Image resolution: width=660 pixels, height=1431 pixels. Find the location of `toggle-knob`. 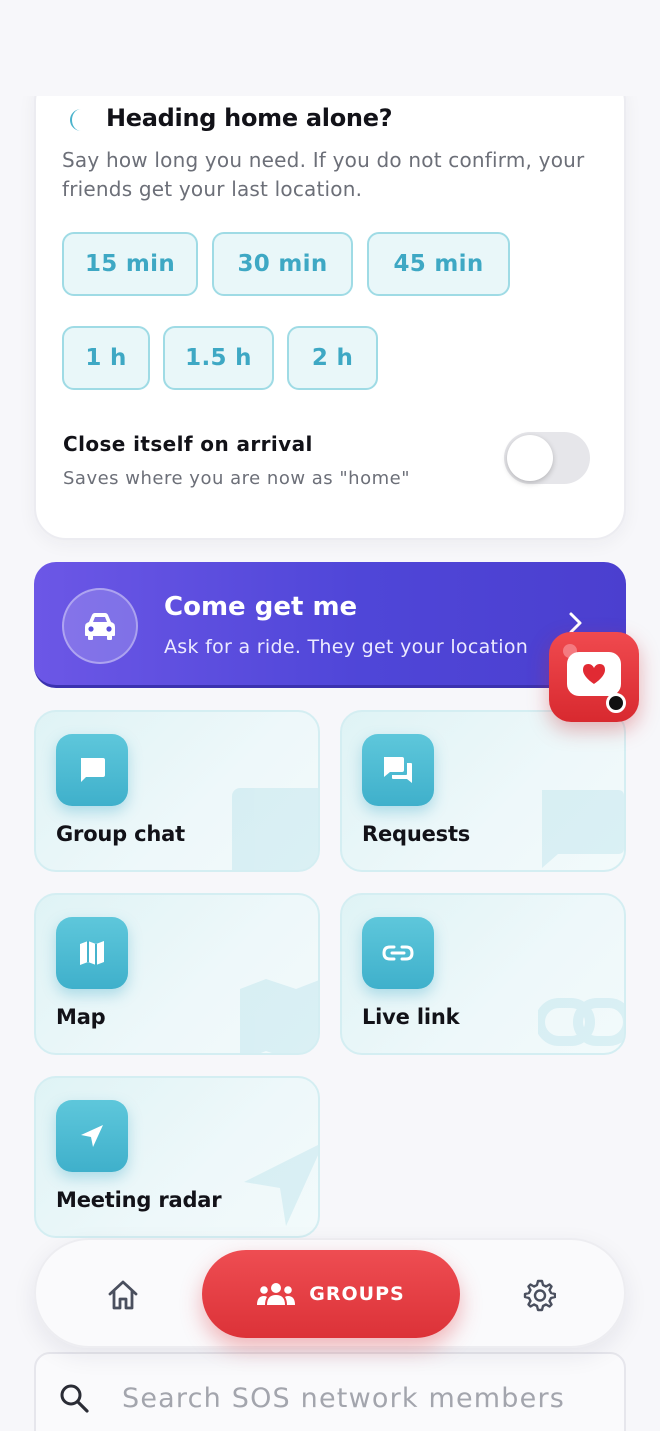

toggle-knob is located at coordinates (530, 458).